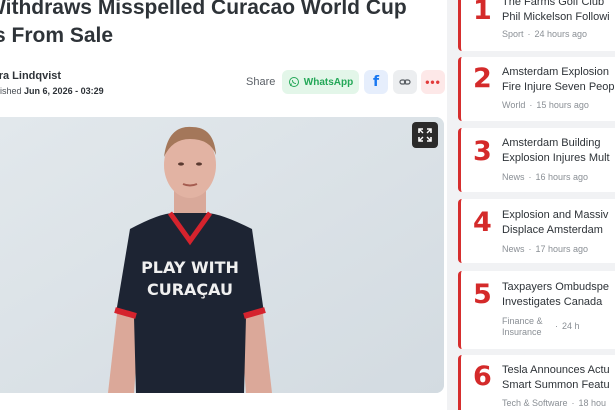  I want to click on trending-title-line-2: Fire Injure Seven Peop, so click(558, 87).